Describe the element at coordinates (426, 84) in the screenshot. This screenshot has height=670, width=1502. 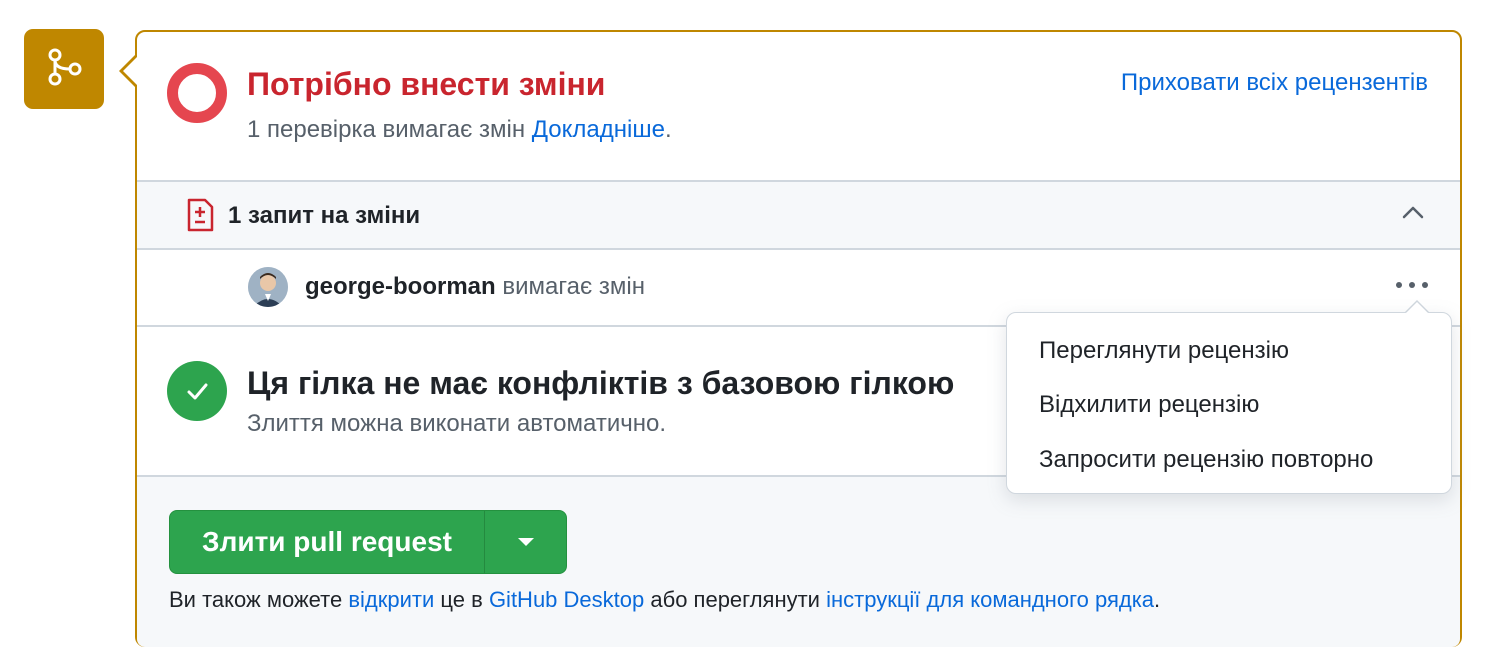
I see `status-title: Потрібно внести зміни` at that location.